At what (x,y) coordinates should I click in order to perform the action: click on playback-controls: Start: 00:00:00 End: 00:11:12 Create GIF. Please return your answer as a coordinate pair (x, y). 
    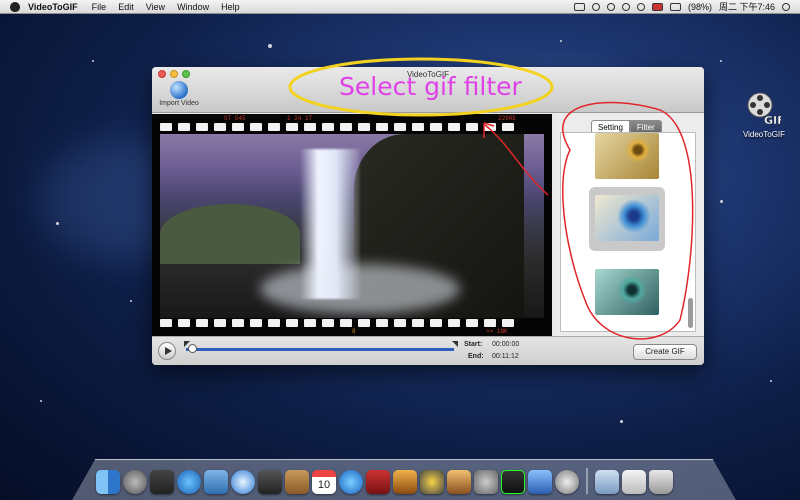
    Looking at the image, I should click on (428, 350).